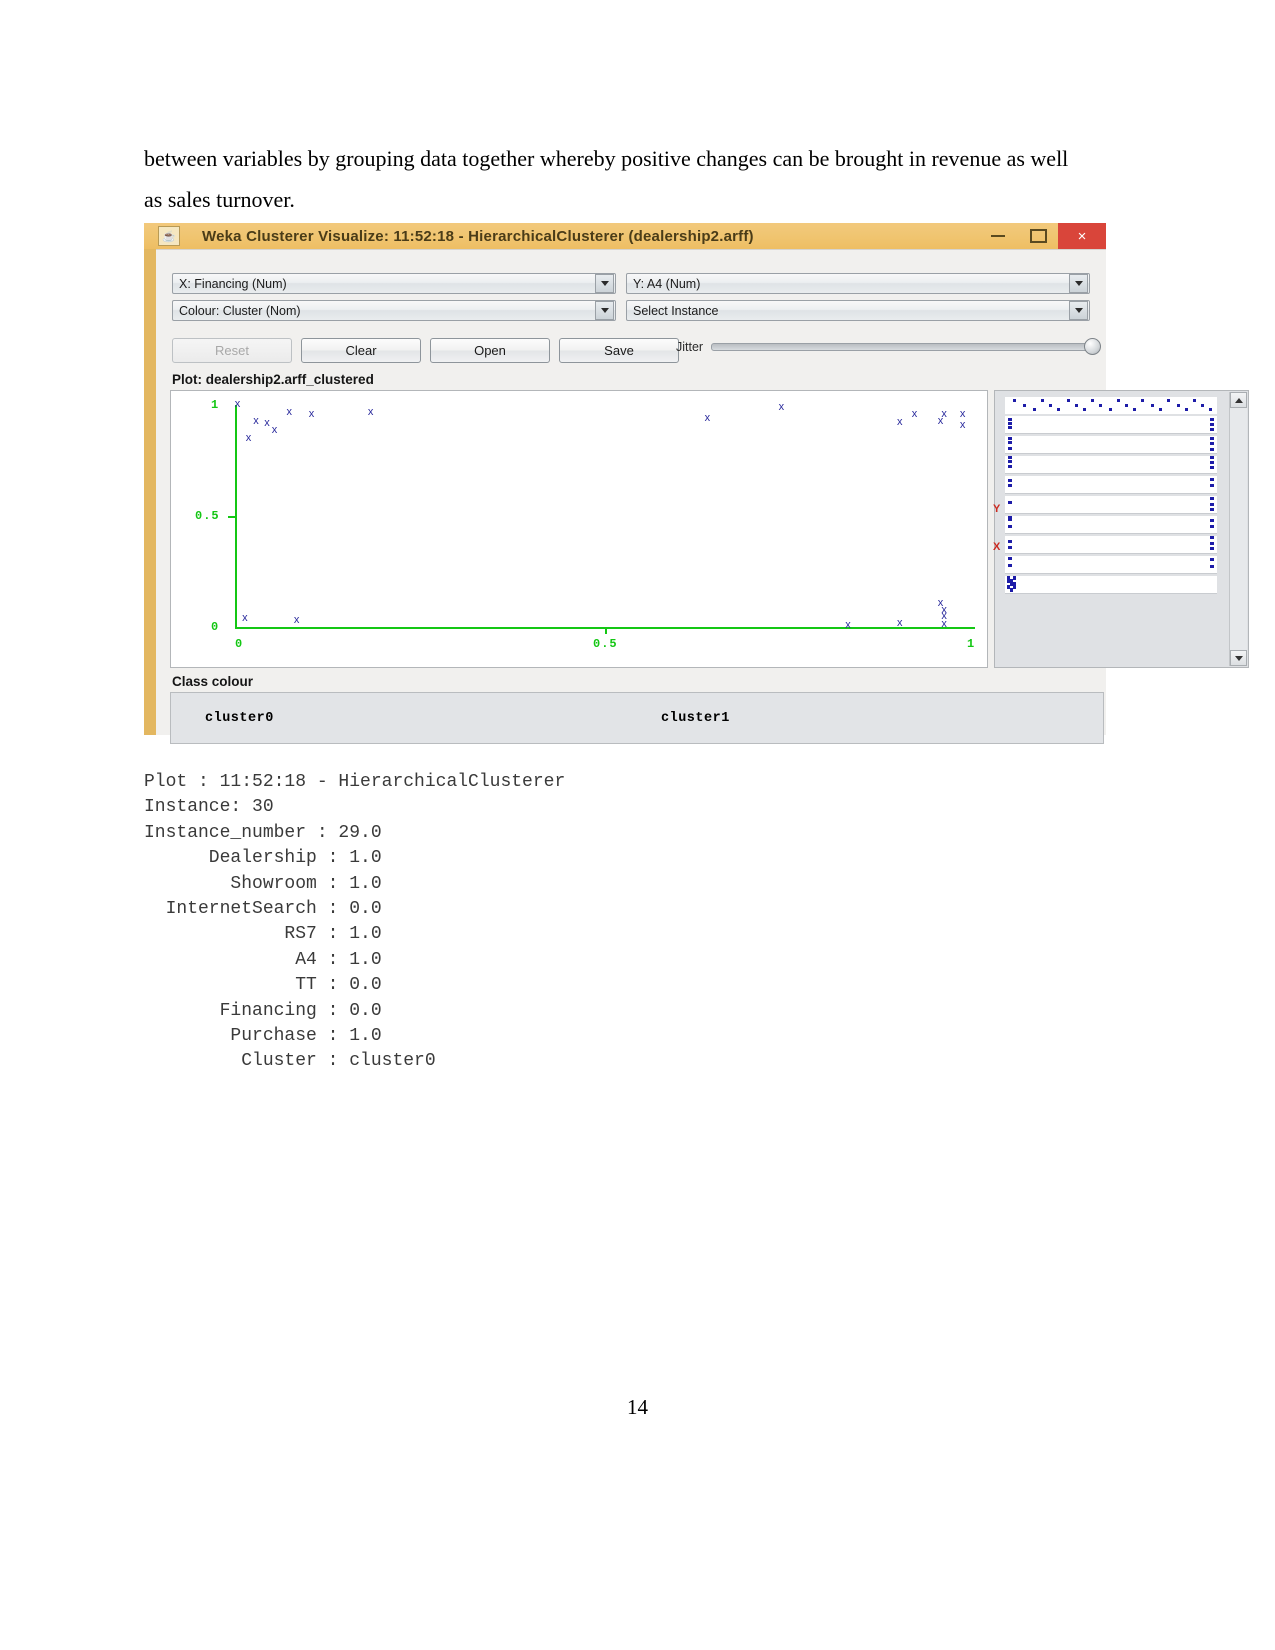  I want to click on y-tick-label: 1, so click(215, 405).